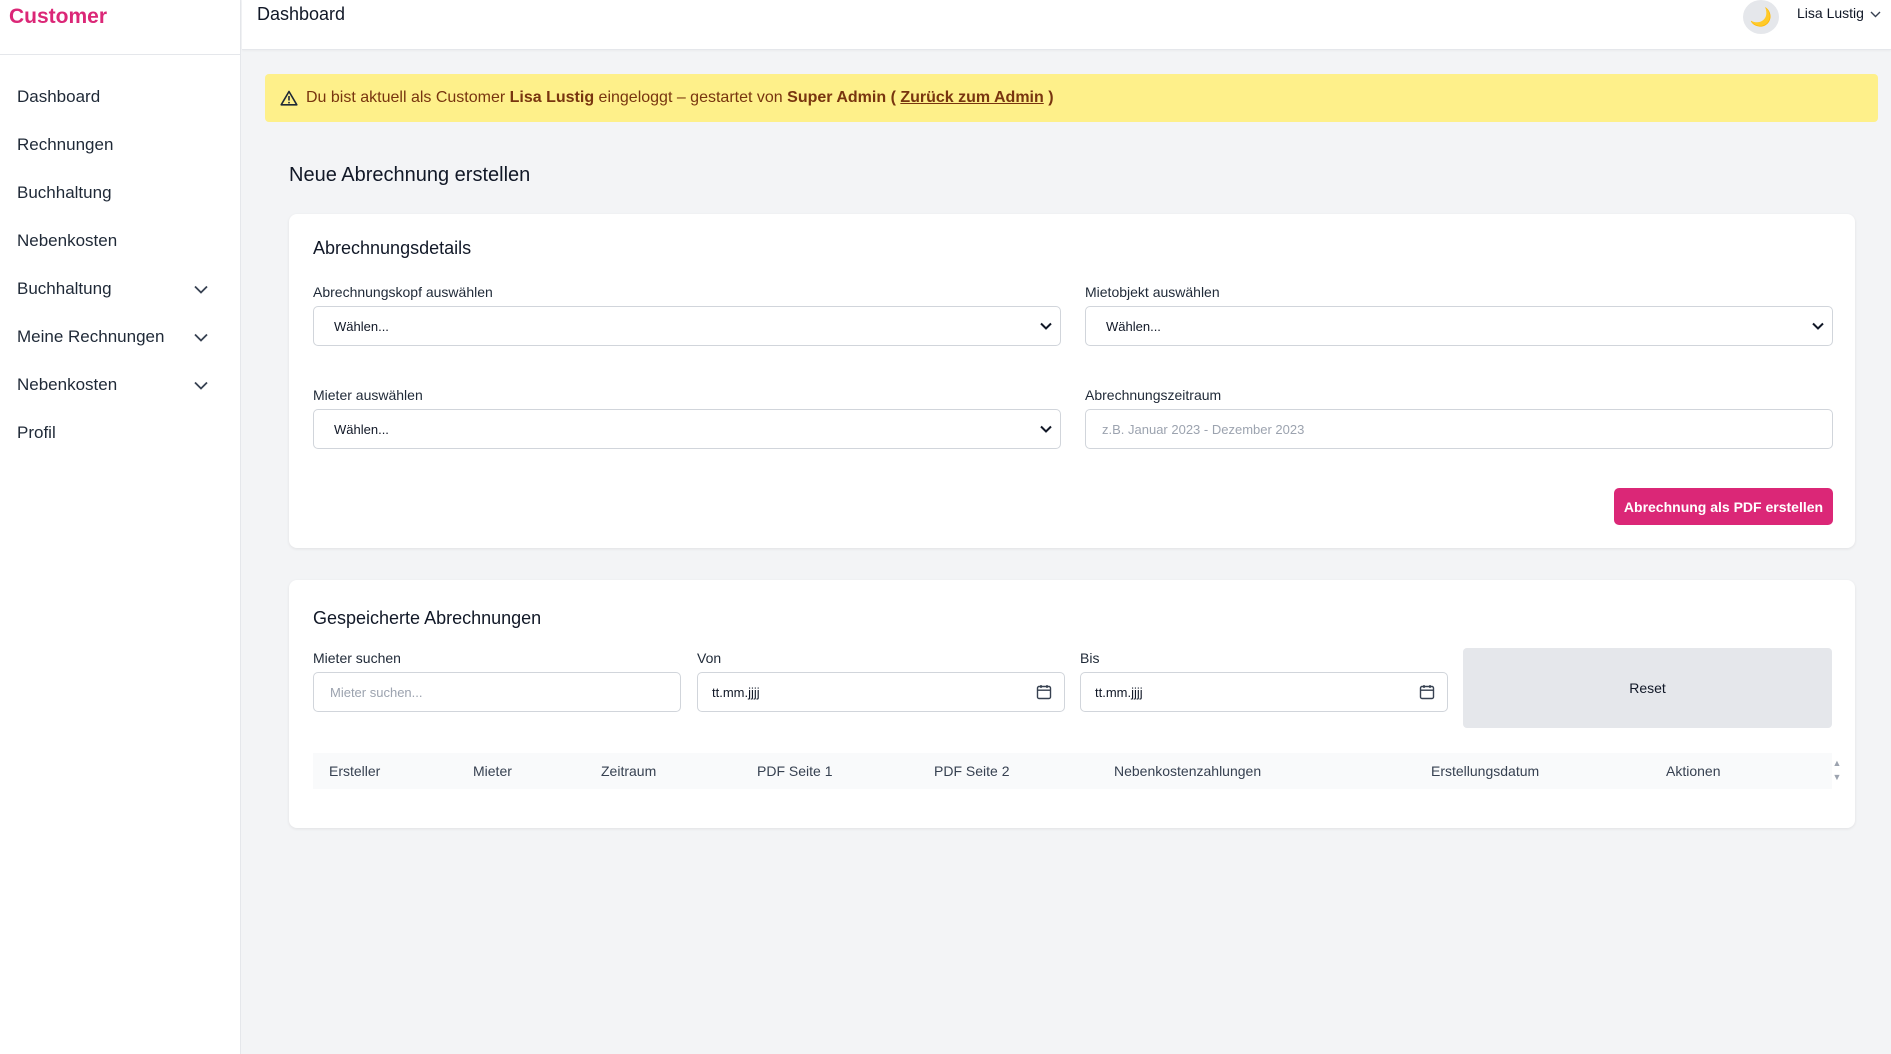 This screenshot has width=1891, height=1054. I want to click on billing-period-input: z.B. Januar 2023 - Dezember 2023, so click(1459, 429).